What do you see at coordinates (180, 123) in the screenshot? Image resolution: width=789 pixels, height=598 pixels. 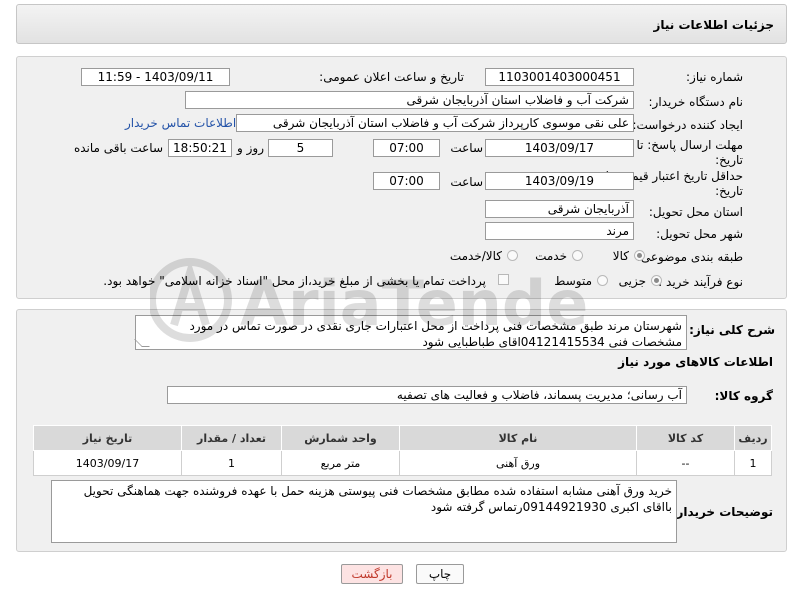 I see `buyer-contact-link: اطلاعات تماس خریدار` at bounding box center [180, 123].